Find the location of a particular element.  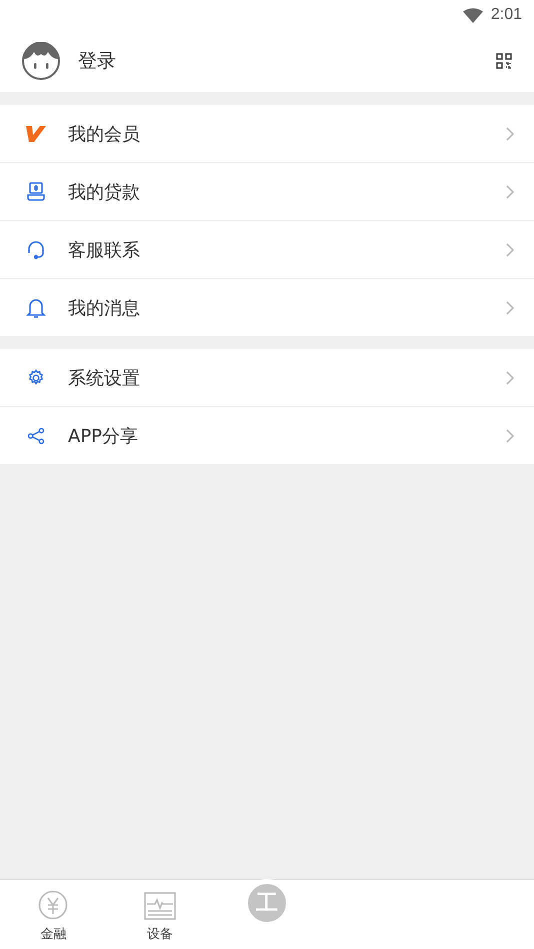

avatar-icon is located at coordinates (41, 61).